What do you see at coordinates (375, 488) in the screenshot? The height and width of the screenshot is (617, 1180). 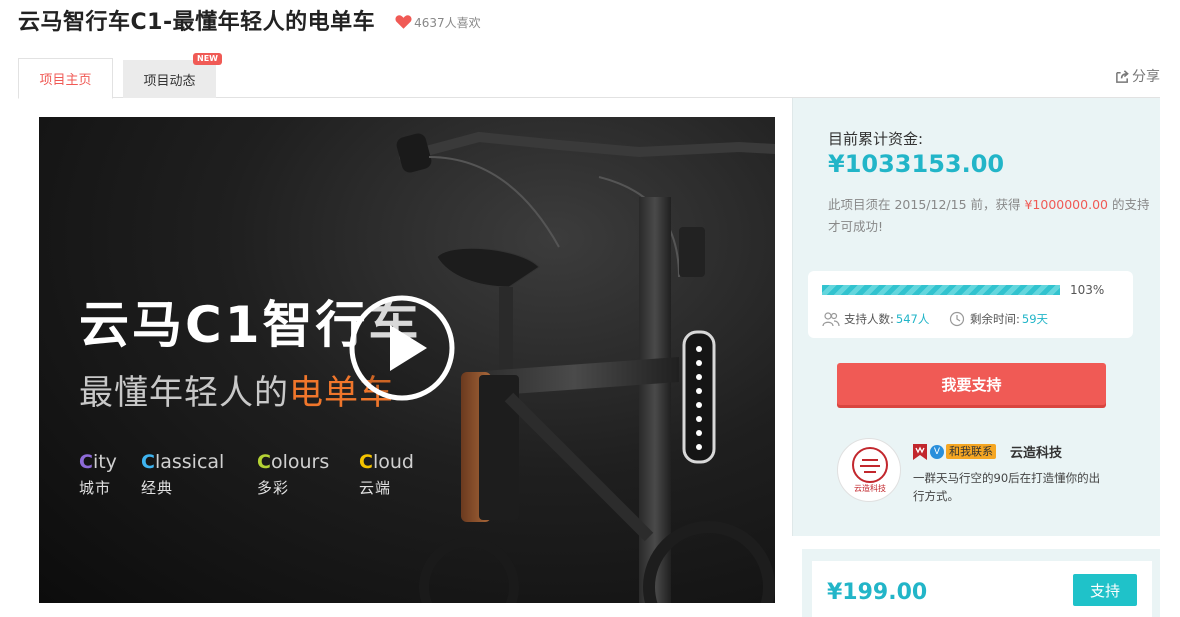 I see `feature-cn: 云端` at bounding box center [375, 488].